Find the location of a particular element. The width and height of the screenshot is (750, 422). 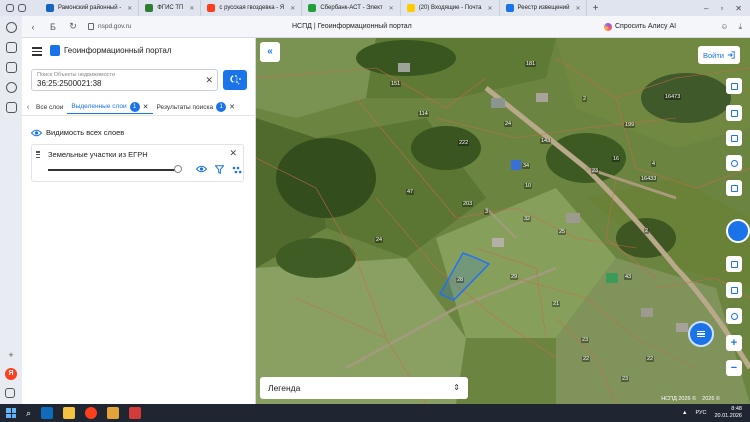

fullscreen-tool-button is located at coordinates (734, 188).